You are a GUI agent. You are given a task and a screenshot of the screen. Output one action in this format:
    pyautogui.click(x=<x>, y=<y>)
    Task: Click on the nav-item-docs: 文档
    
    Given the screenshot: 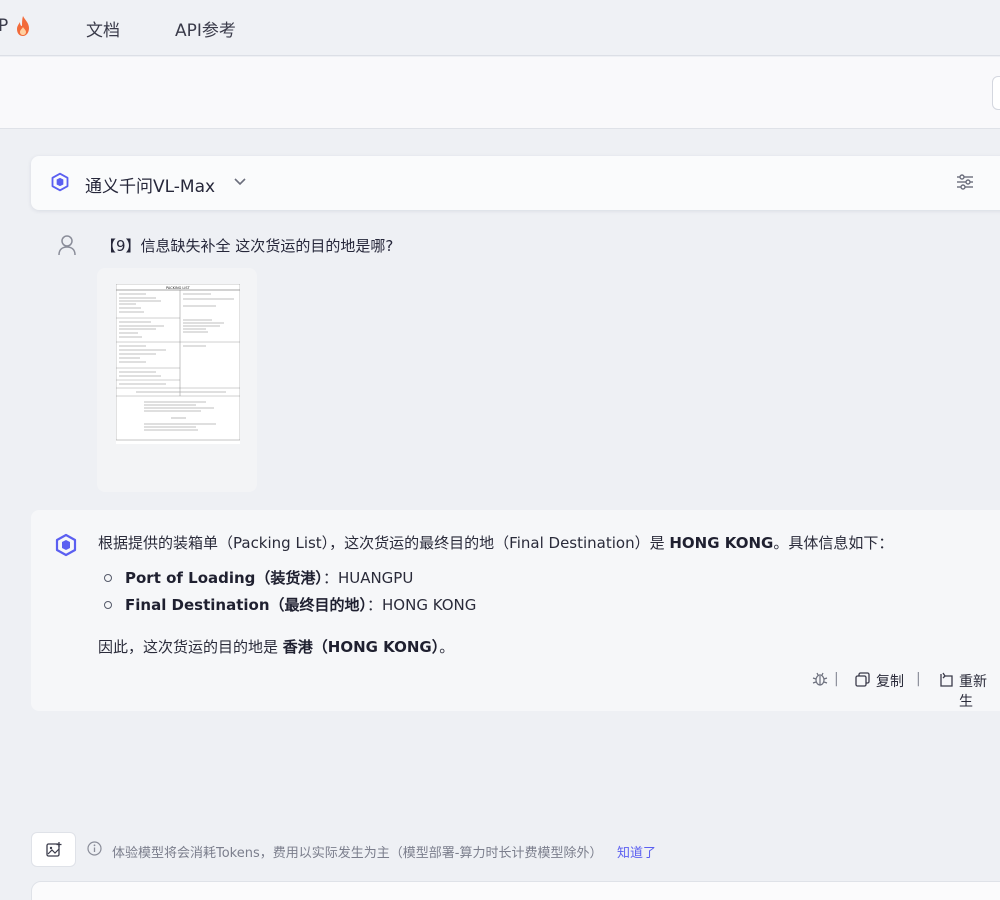 What is the action you would take?
    pyautogui.click(x=103, y=28)
    